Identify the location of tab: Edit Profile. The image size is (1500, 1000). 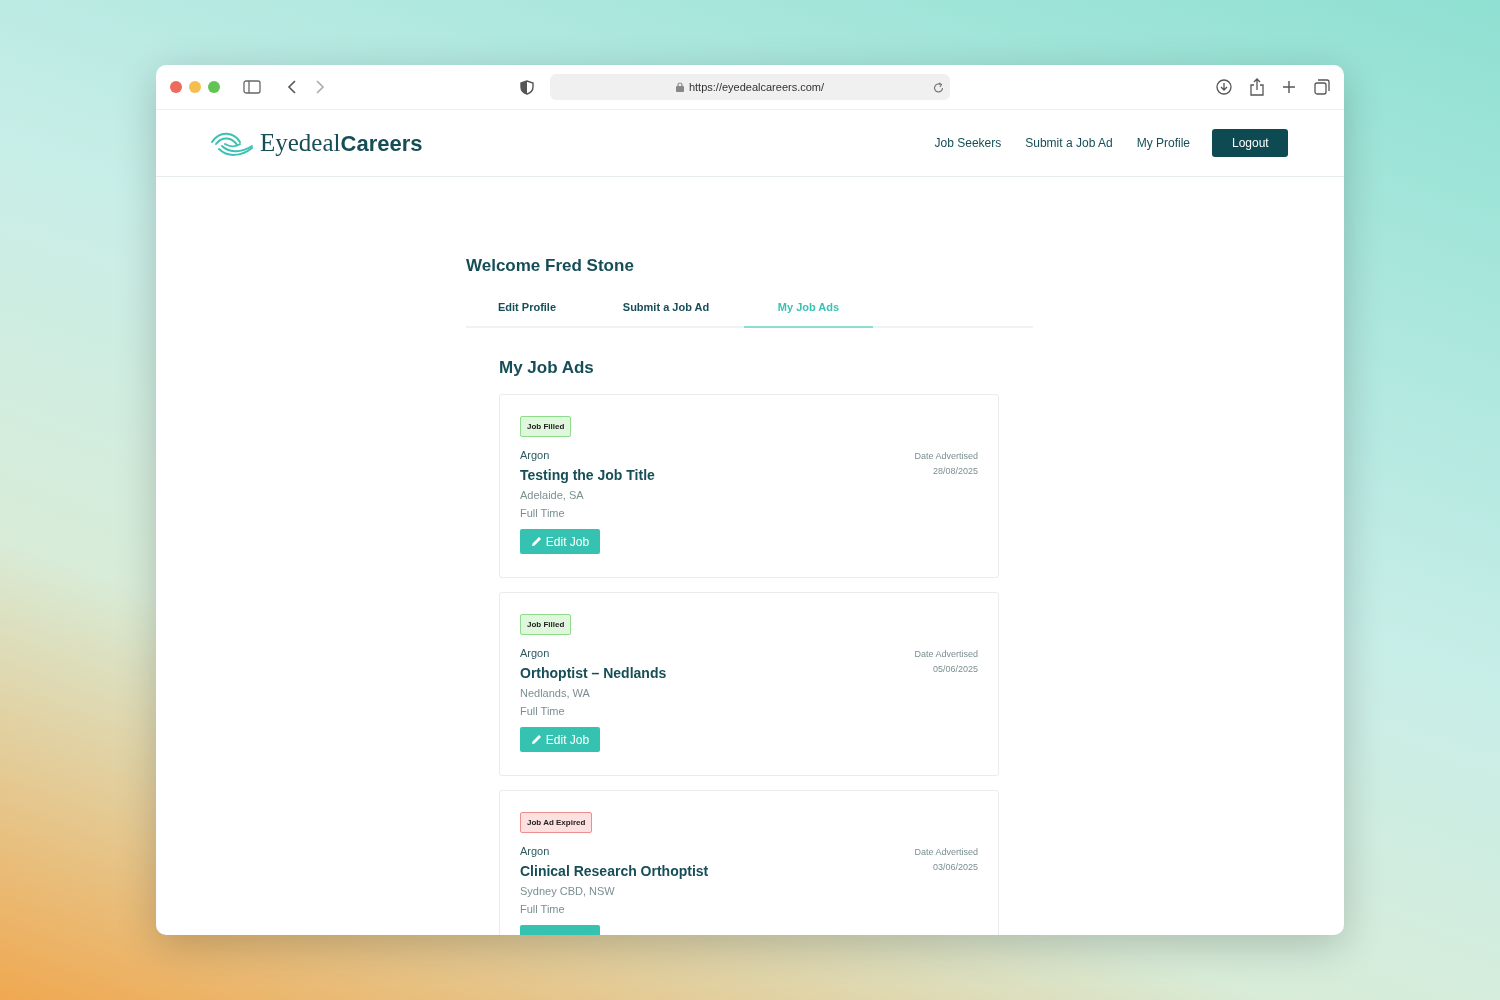
(527, 314).